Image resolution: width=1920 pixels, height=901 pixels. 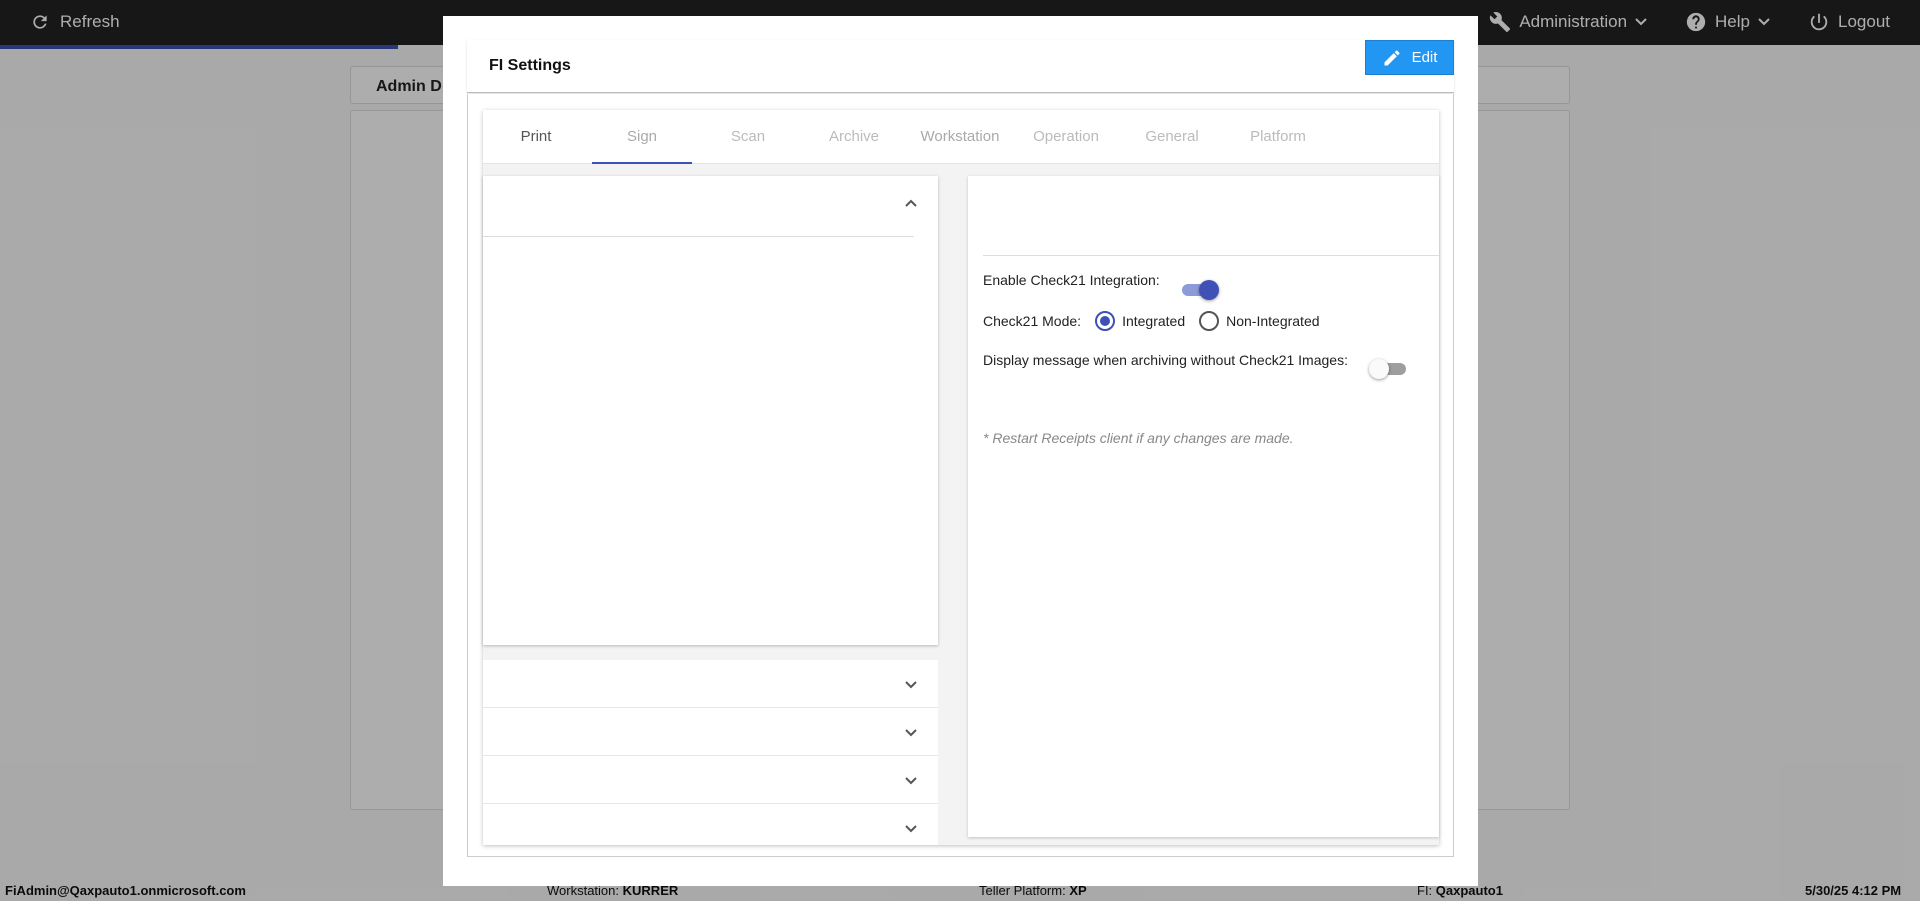 I want to click on radio-circle-checked, so click(x=1105, y=321).